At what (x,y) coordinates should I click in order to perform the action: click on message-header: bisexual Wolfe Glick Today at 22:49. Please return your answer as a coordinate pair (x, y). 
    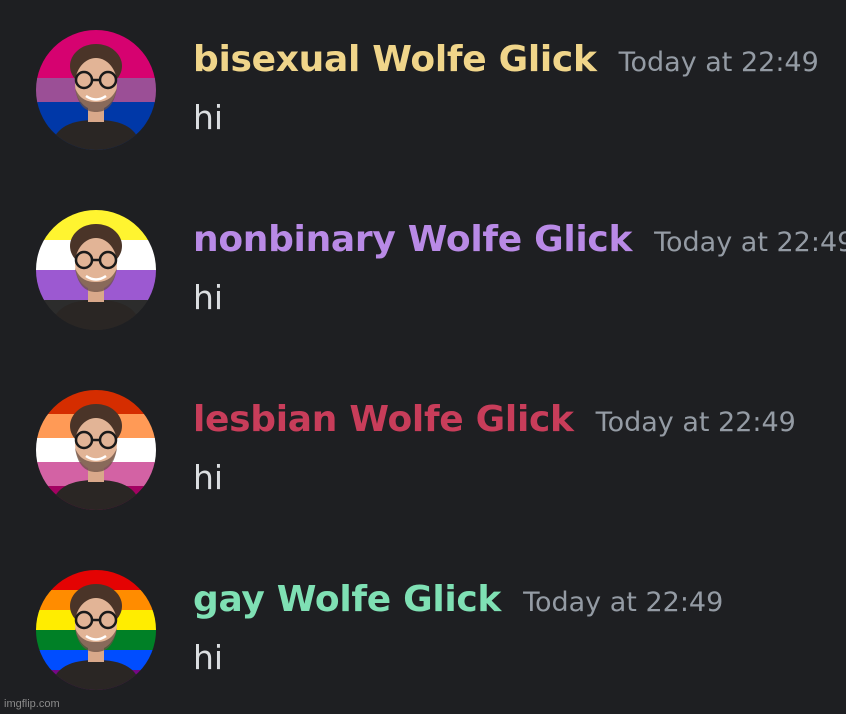
    Looking at the image, I should click on (506, 61).